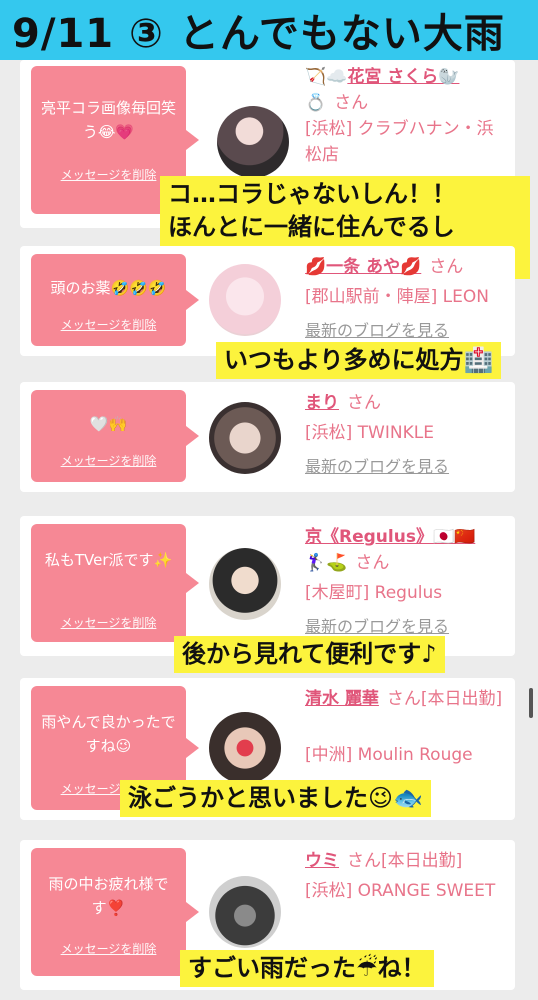  Describe the element at coordinates (390, 537) in the screenshot. I see `user-name-link: 京《Regulus》🇯🇵🇨🇳` at that location.